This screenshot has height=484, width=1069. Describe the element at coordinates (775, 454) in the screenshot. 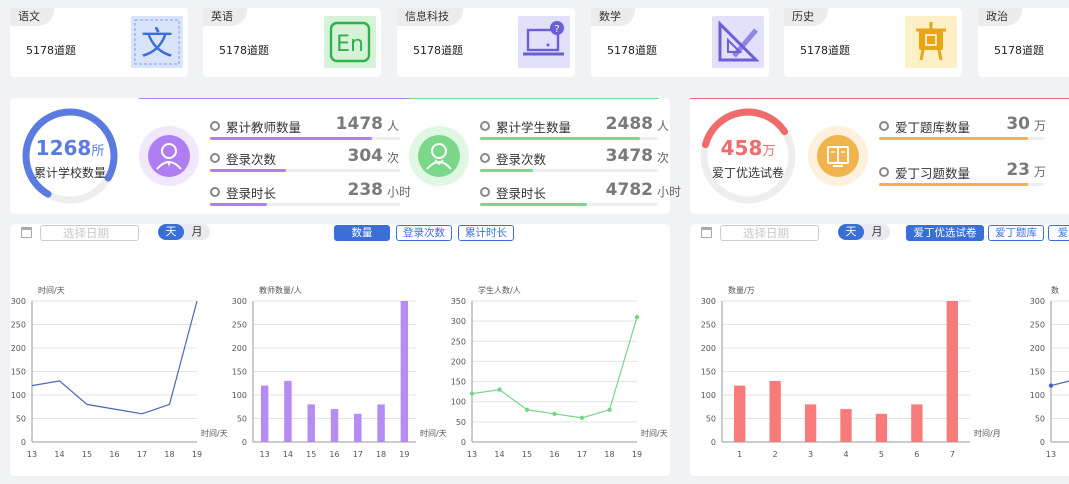

I see `x-tick-label: 2` at that location.